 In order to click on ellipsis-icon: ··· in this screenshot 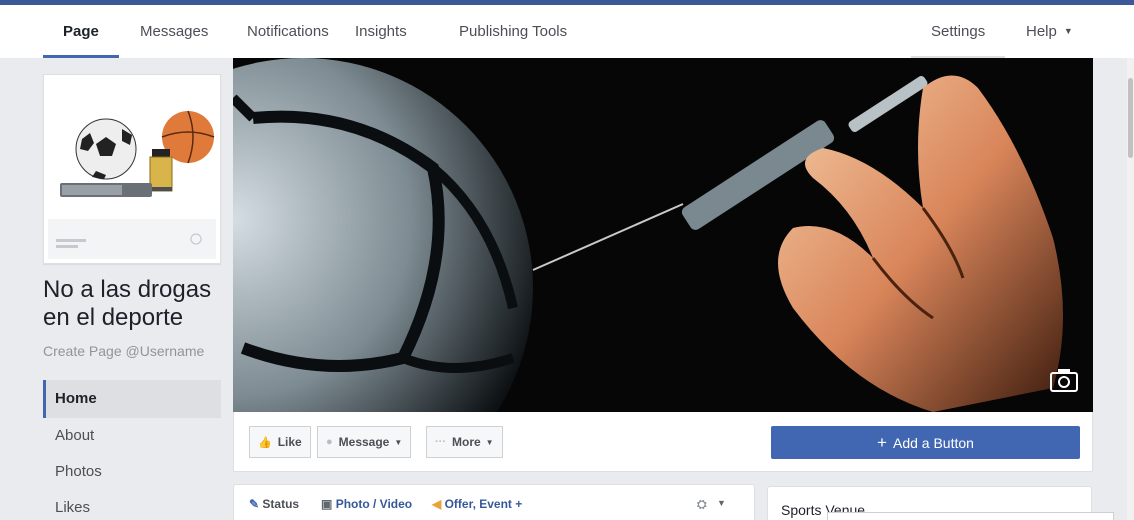, I will do `click(440, 442)`.